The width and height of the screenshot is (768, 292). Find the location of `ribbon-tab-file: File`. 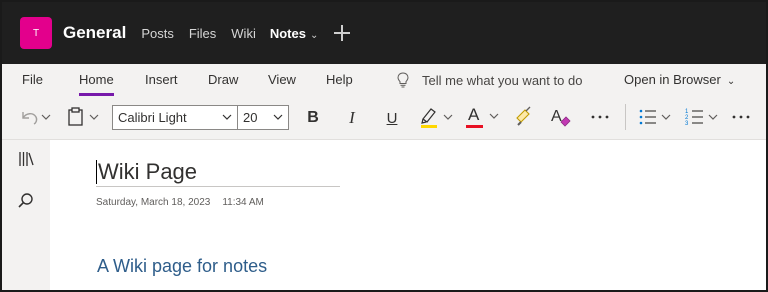

ribbon-tab-file: File is located at coordinates (32, 79).